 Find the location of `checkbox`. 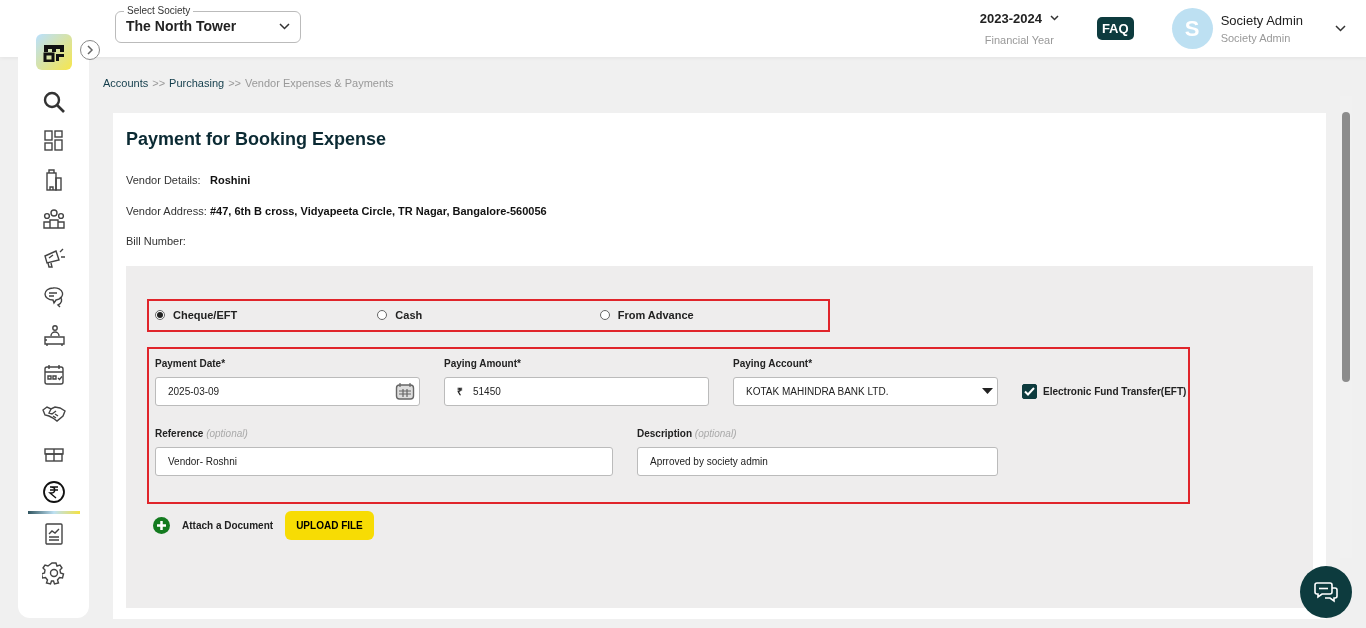

checkbox is located at coordinates (1029, 392).